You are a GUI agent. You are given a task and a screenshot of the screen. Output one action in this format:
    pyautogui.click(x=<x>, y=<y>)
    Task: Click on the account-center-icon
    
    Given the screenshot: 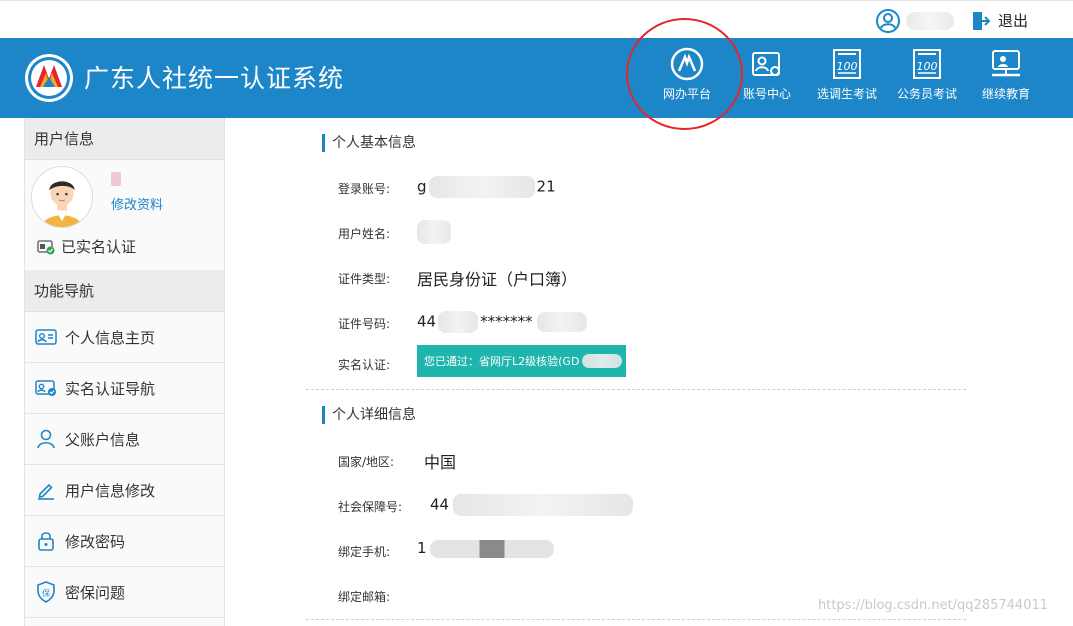 What is the action you would take?
    pyautogui.click(x=766, y=64)
    